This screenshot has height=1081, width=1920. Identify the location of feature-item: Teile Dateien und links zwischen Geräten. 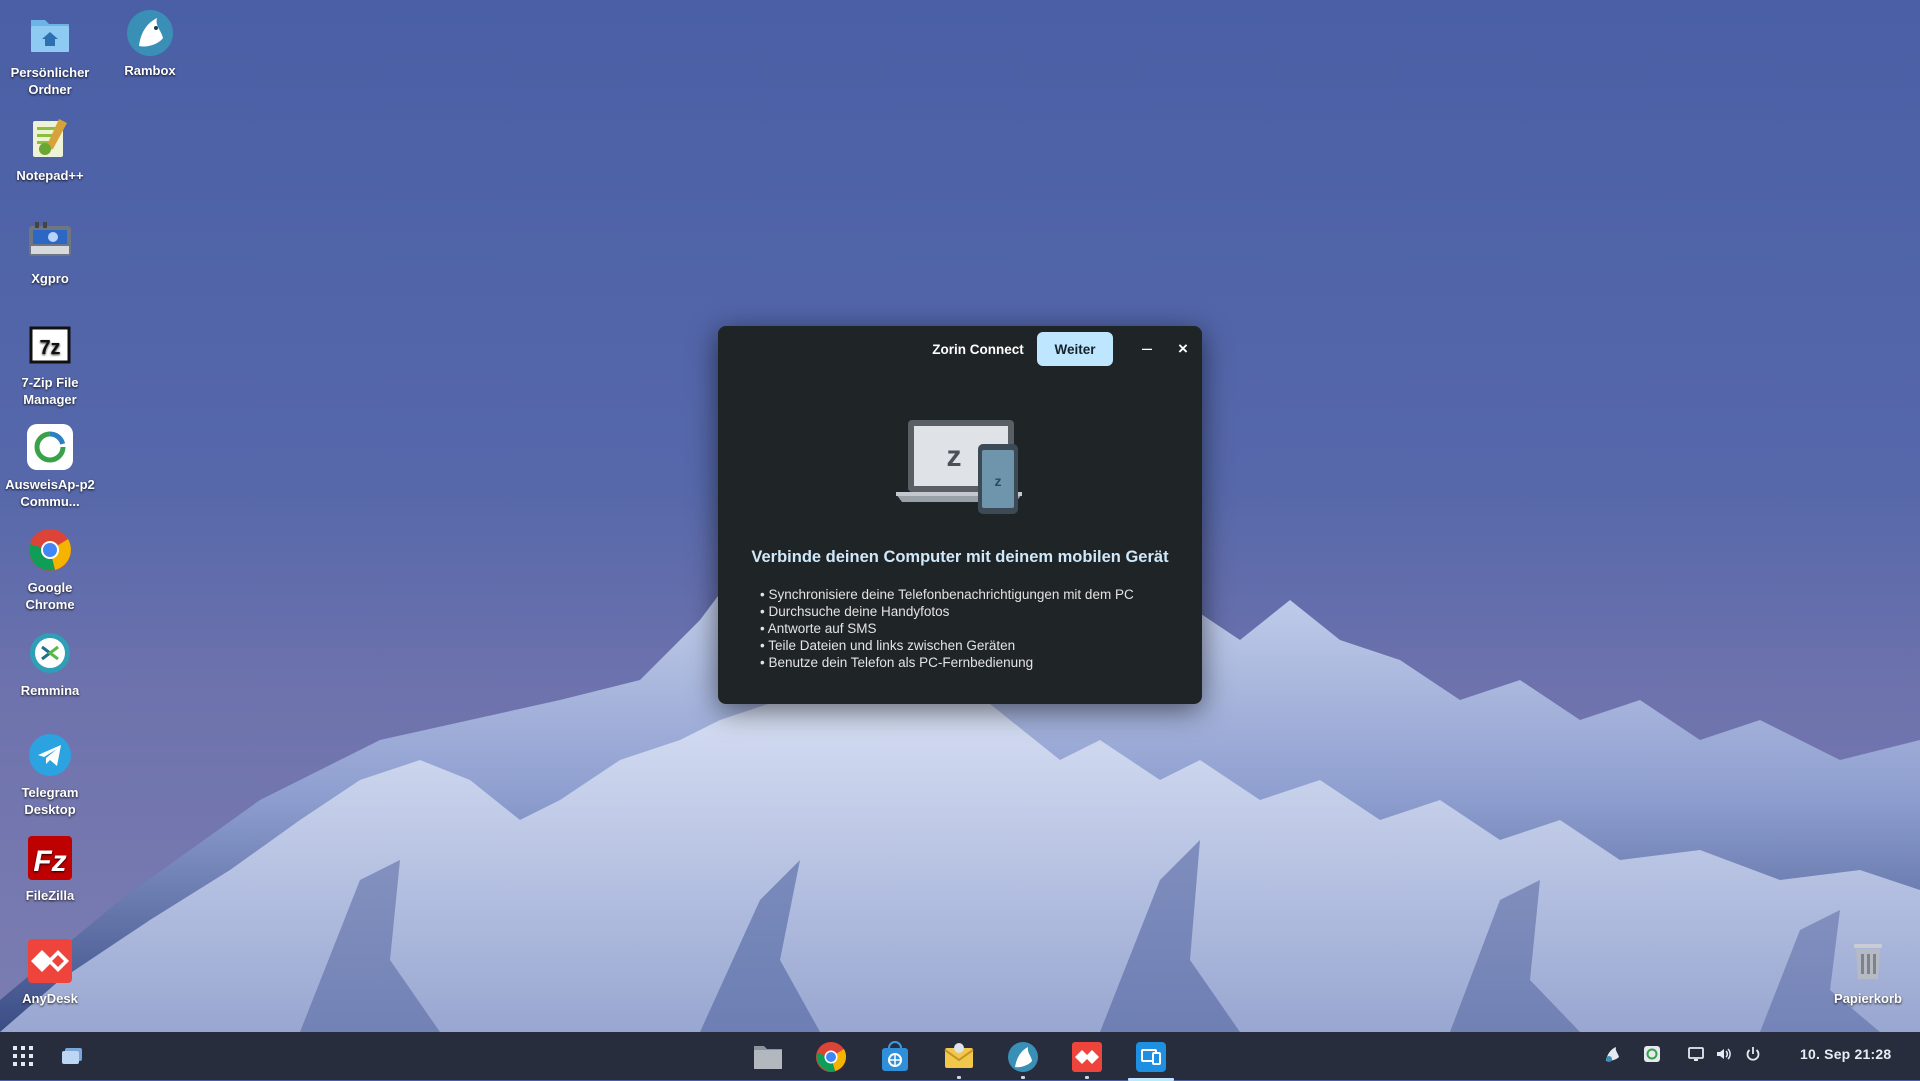
(947, 645).